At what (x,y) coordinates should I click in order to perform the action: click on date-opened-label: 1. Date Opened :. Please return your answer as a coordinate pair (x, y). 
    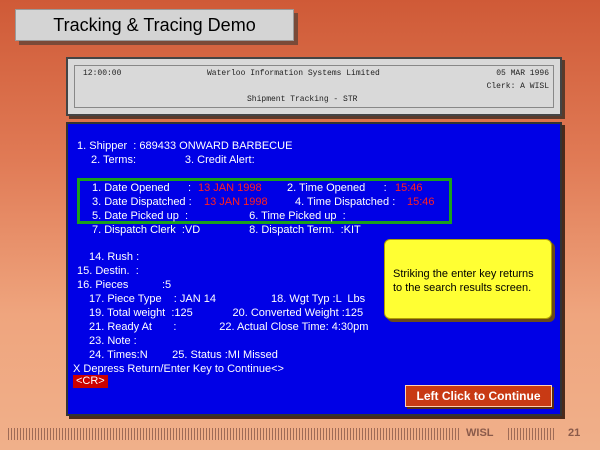
    Looking at the image, I should click on (142, 188).